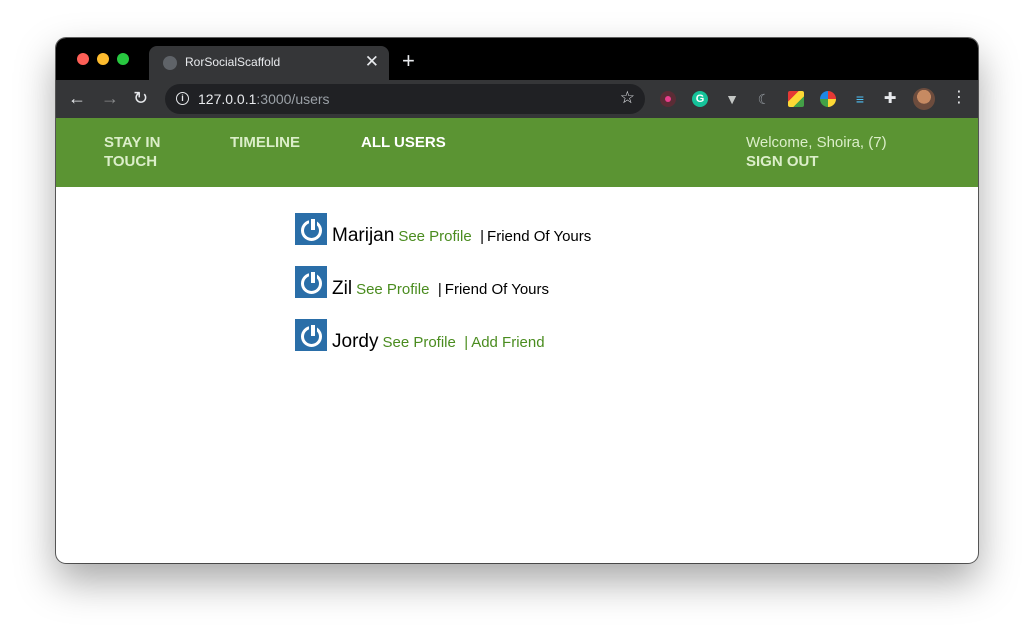 This screenshot has height=637, width=1034. I want to click on close-window-button, so click(83, 59).